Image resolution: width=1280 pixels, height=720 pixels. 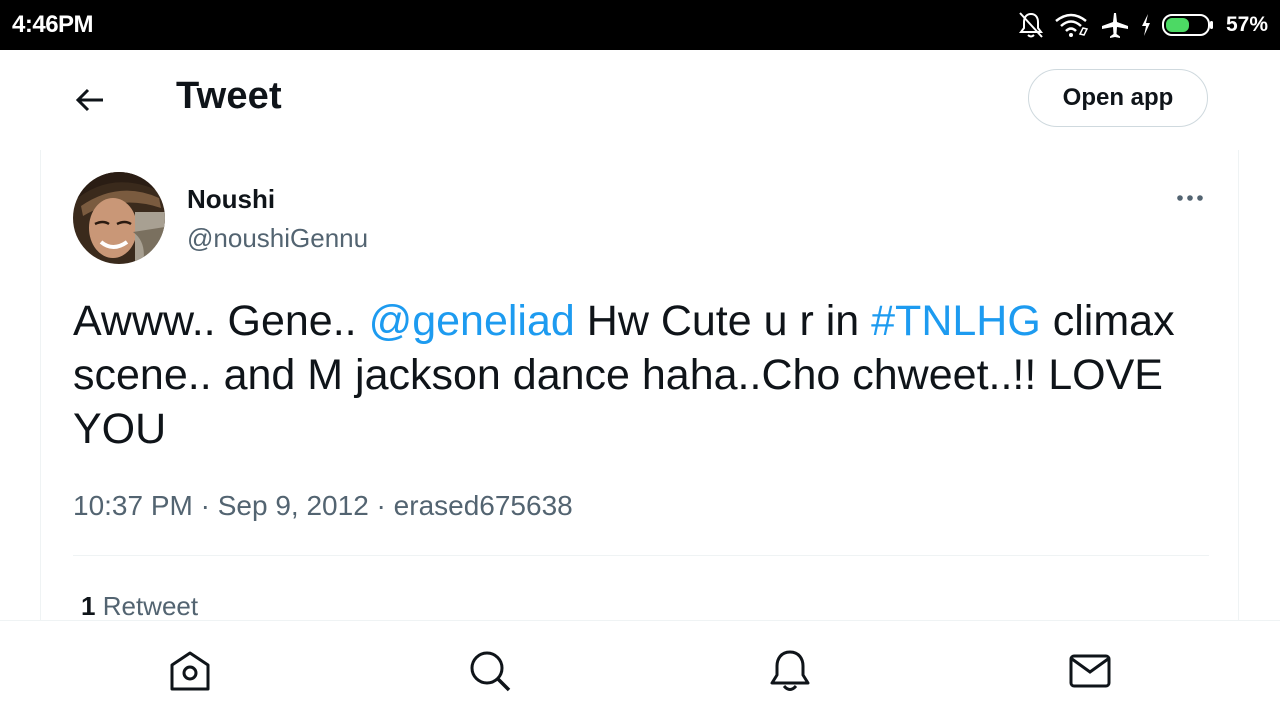 I want to click on status-icons: 57%, so click(x=1143, y=25).